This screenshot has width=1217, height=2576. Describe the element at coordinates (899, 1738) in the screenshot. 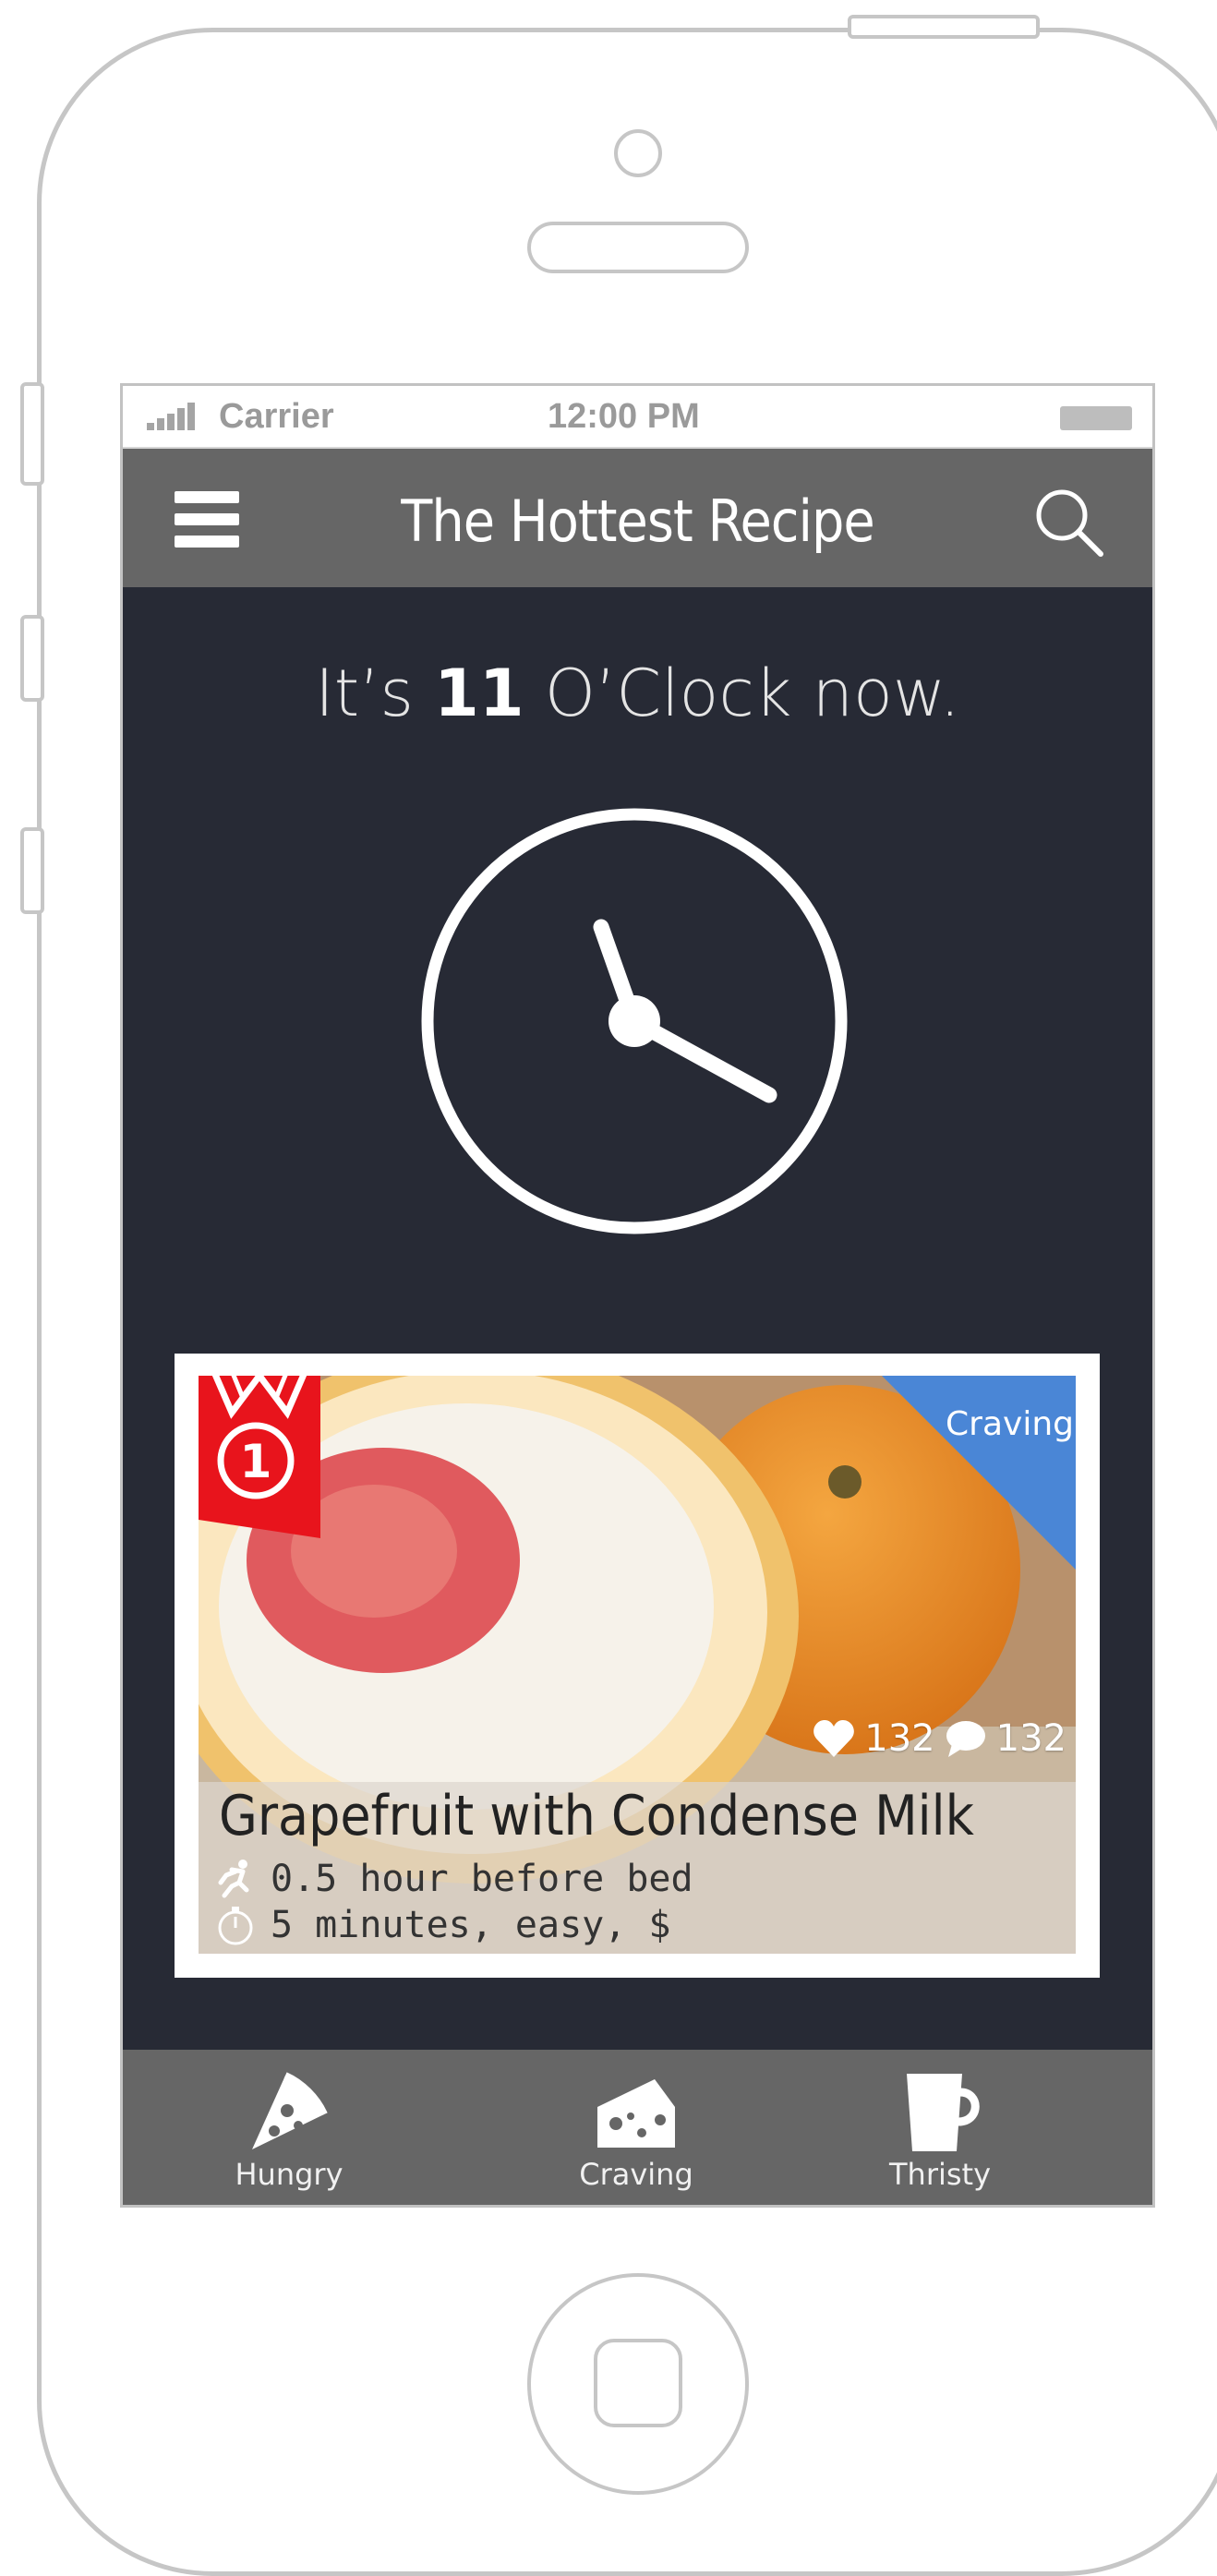

I see `like-count: 132` at that location.